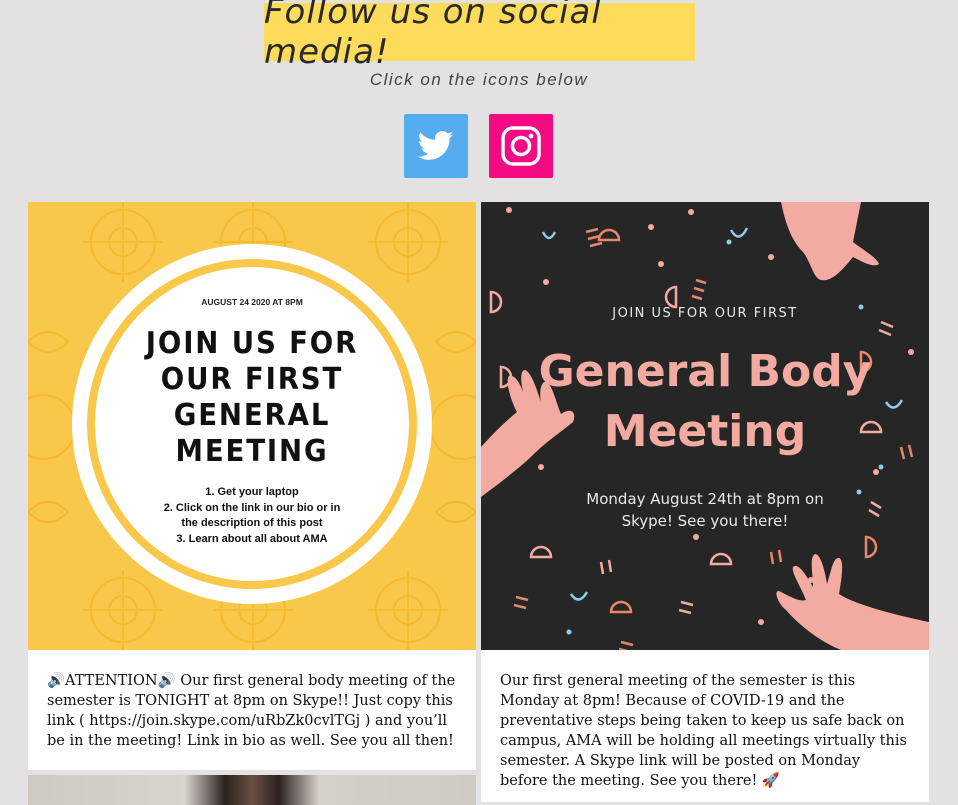 The height and width of the screenshot is (805, 958). I want to click on poster-date: AUGUST 24 2020 AT 8PM, so click(252, 302).